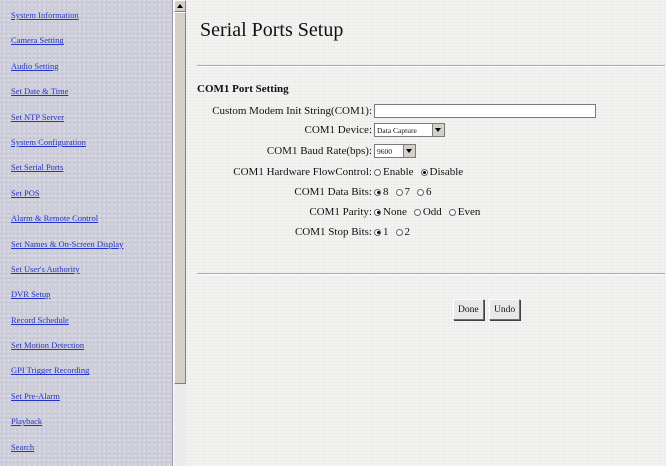 Image resolution: width=666 pixels, height=466 pixels. I want to click on stop-bits-label: COM1 Stop Bits:, so click(333, 232).